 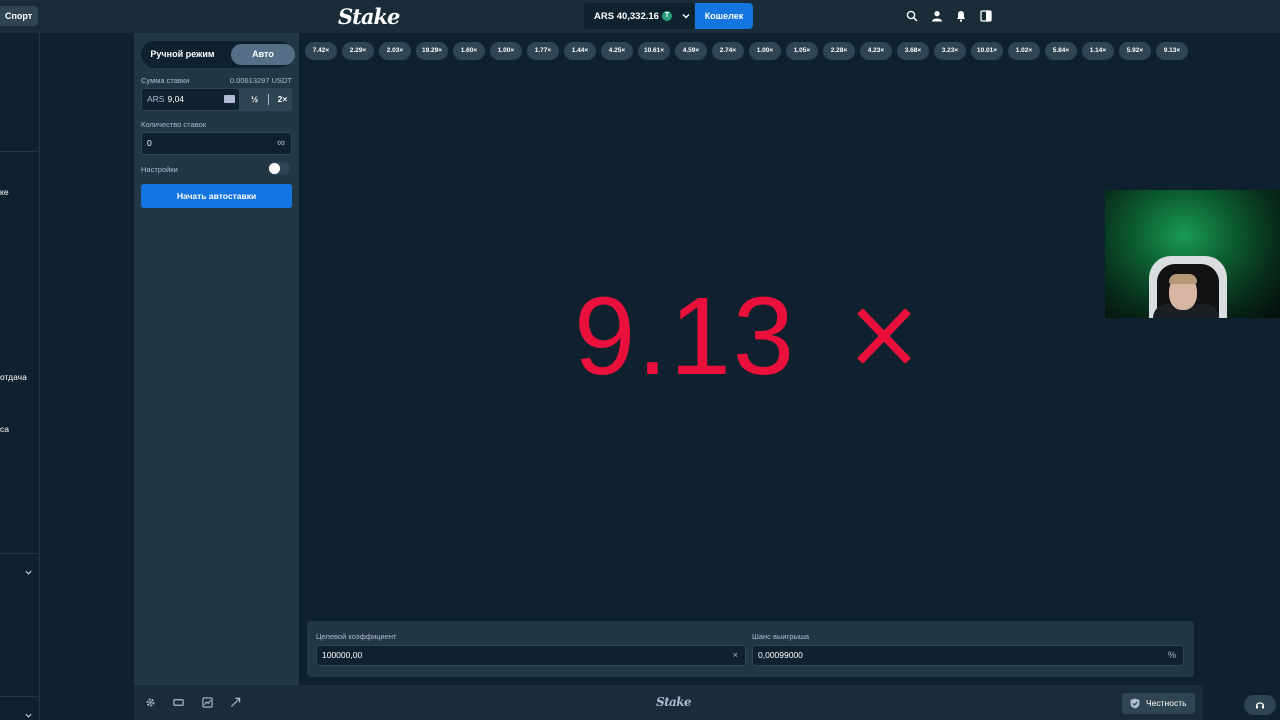 What do you see at coordinates (968, 655) in the screenshot?
I see `win-chance-input: 0,00099000 %` at bounding box center [968, 655].